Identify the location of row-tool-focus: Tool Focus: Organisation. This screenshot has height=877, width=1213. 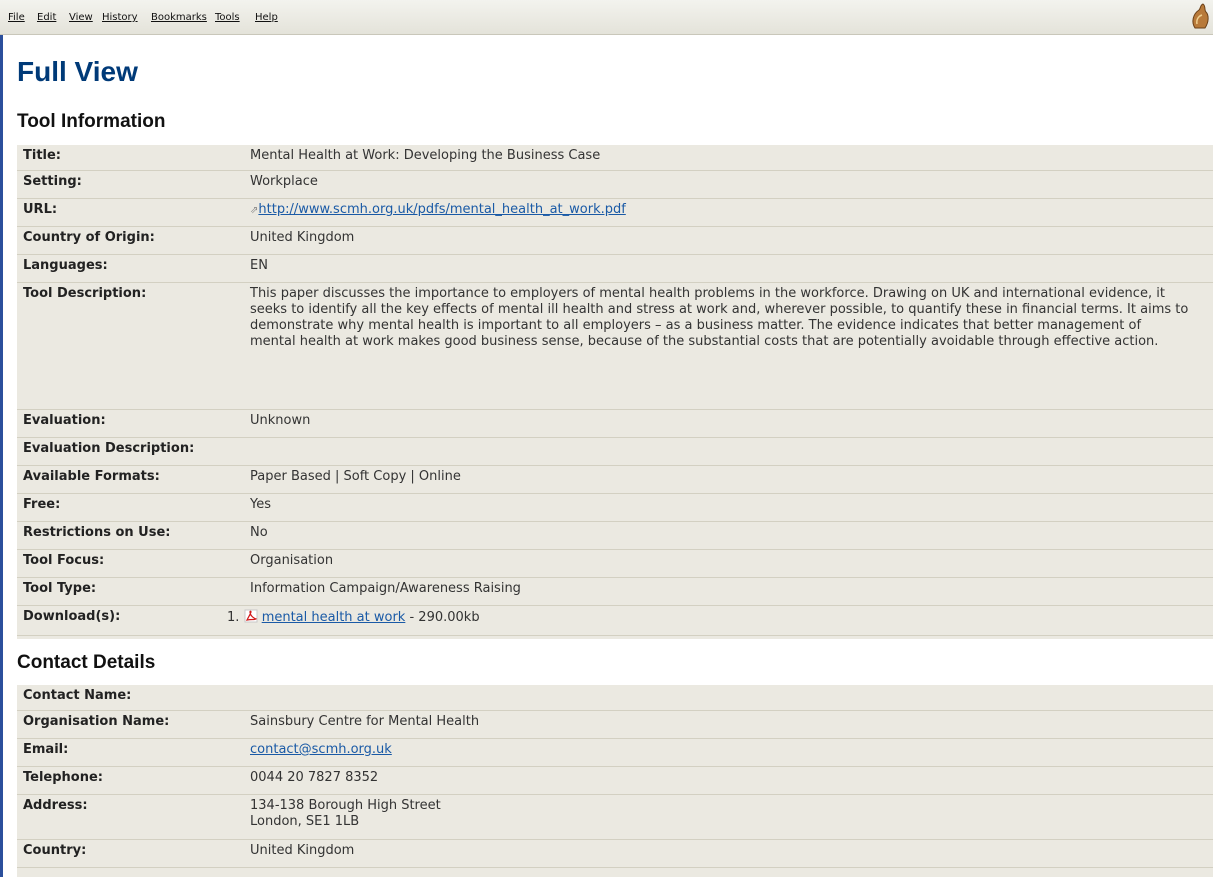
(615, 564).